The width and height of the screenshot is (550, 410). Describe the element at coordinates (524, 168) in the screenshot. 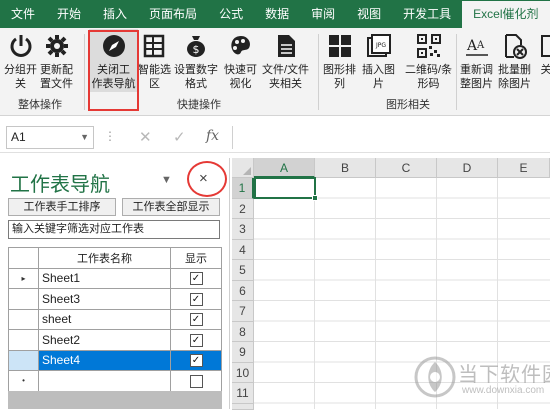

I see `column-header-e: E` at that location.